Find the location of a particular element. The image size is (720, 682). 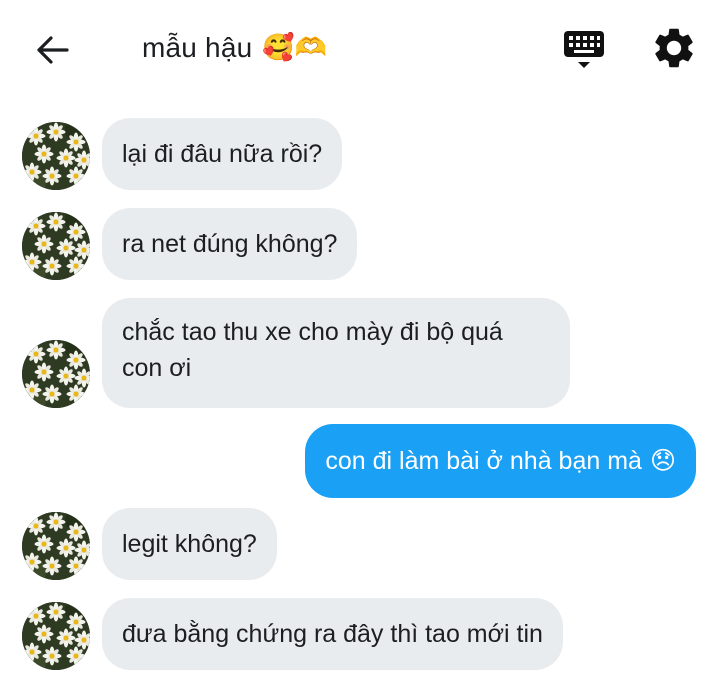

message-text: lại đi đâu nữa rồi? is located at coordinates (222, 154).